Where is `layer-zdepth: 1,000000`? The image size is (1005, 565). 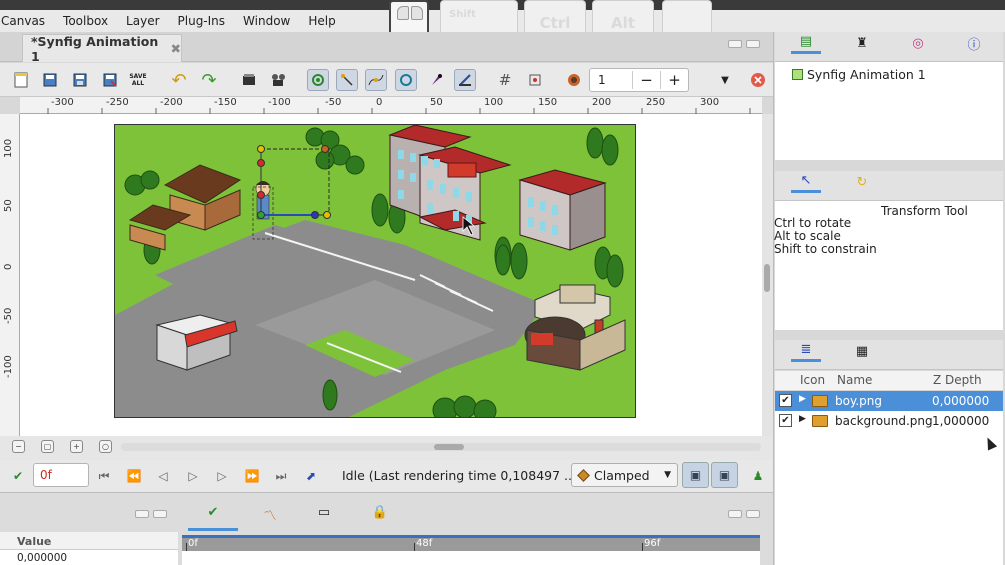
layer-zdepth: 1,000000 is located at coordinates (961, 421).